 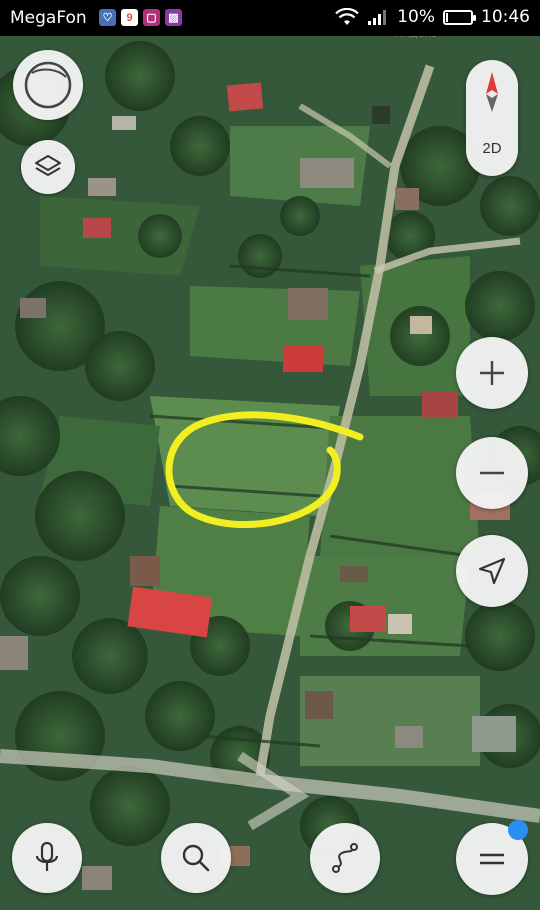 I want to click on app-icon-pink: ▢, so click(x=151, y=17).